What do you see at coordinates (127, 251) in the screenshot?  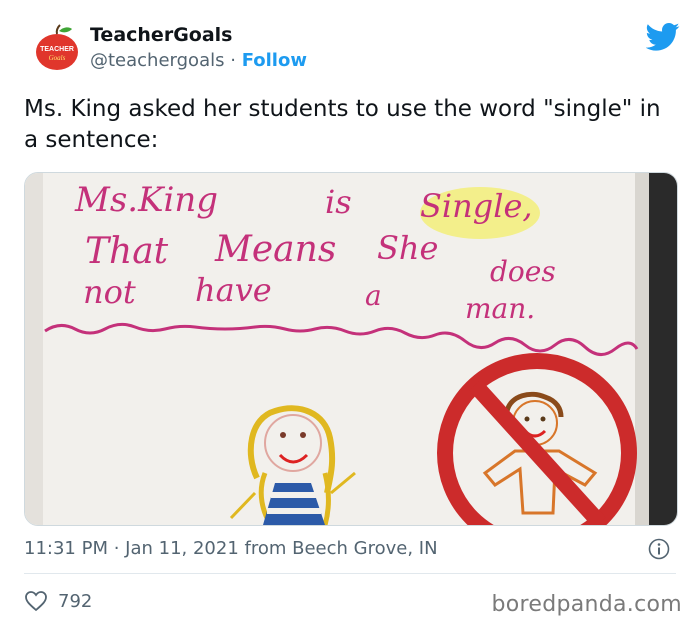 I see `drawing-text: That` at bounding box center [127, 251].